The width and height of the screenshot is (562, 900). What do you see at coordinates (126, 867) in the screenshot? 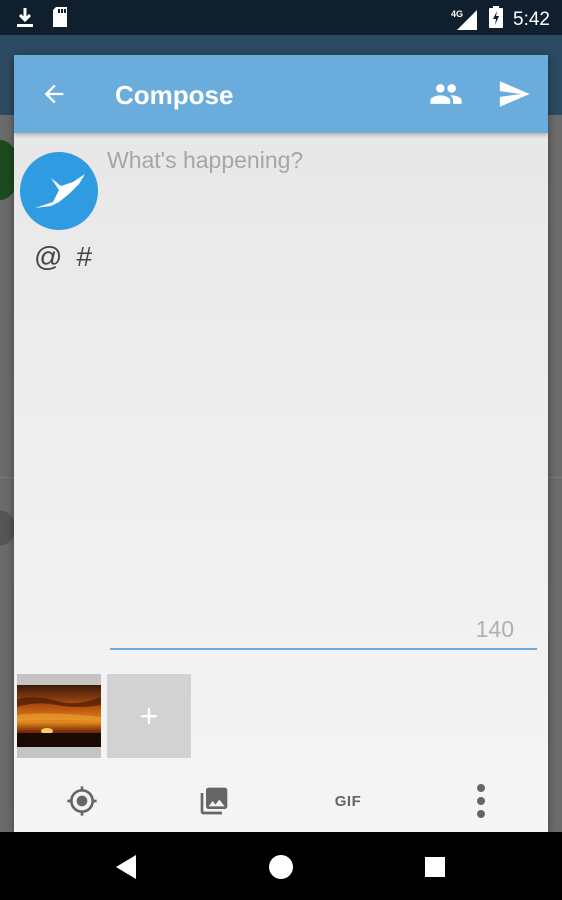
I see `back-triangle-icon` at bounding box center [126, 867].